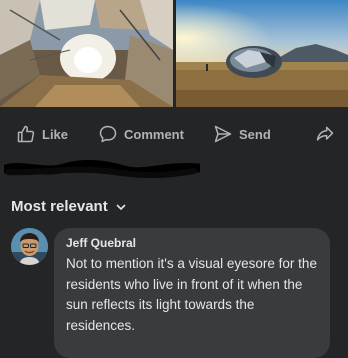 This screenshot has width=348, height=358. I want to click on post-action-bar: Like Comment Send, so click(174, 134).